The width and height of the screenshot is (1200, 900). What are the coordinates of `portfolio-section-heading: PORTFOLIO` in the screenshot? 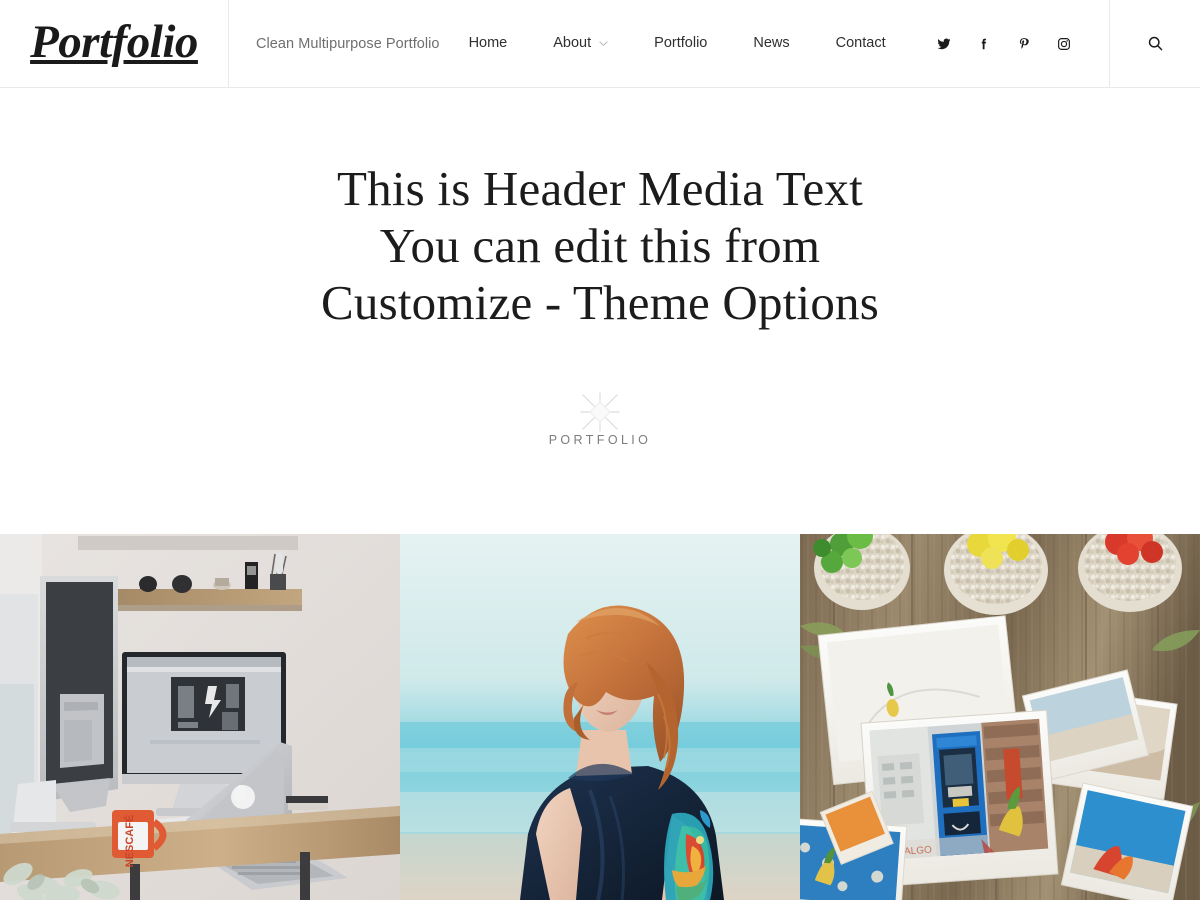 It's located at (600, 440).